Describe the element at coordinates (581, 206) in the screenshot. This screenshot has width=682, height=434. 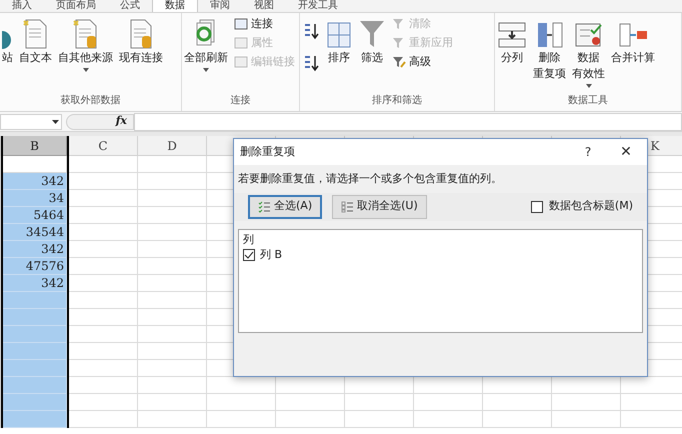
I see `headers-checkbox: 数据包含标题(M)` at that location.